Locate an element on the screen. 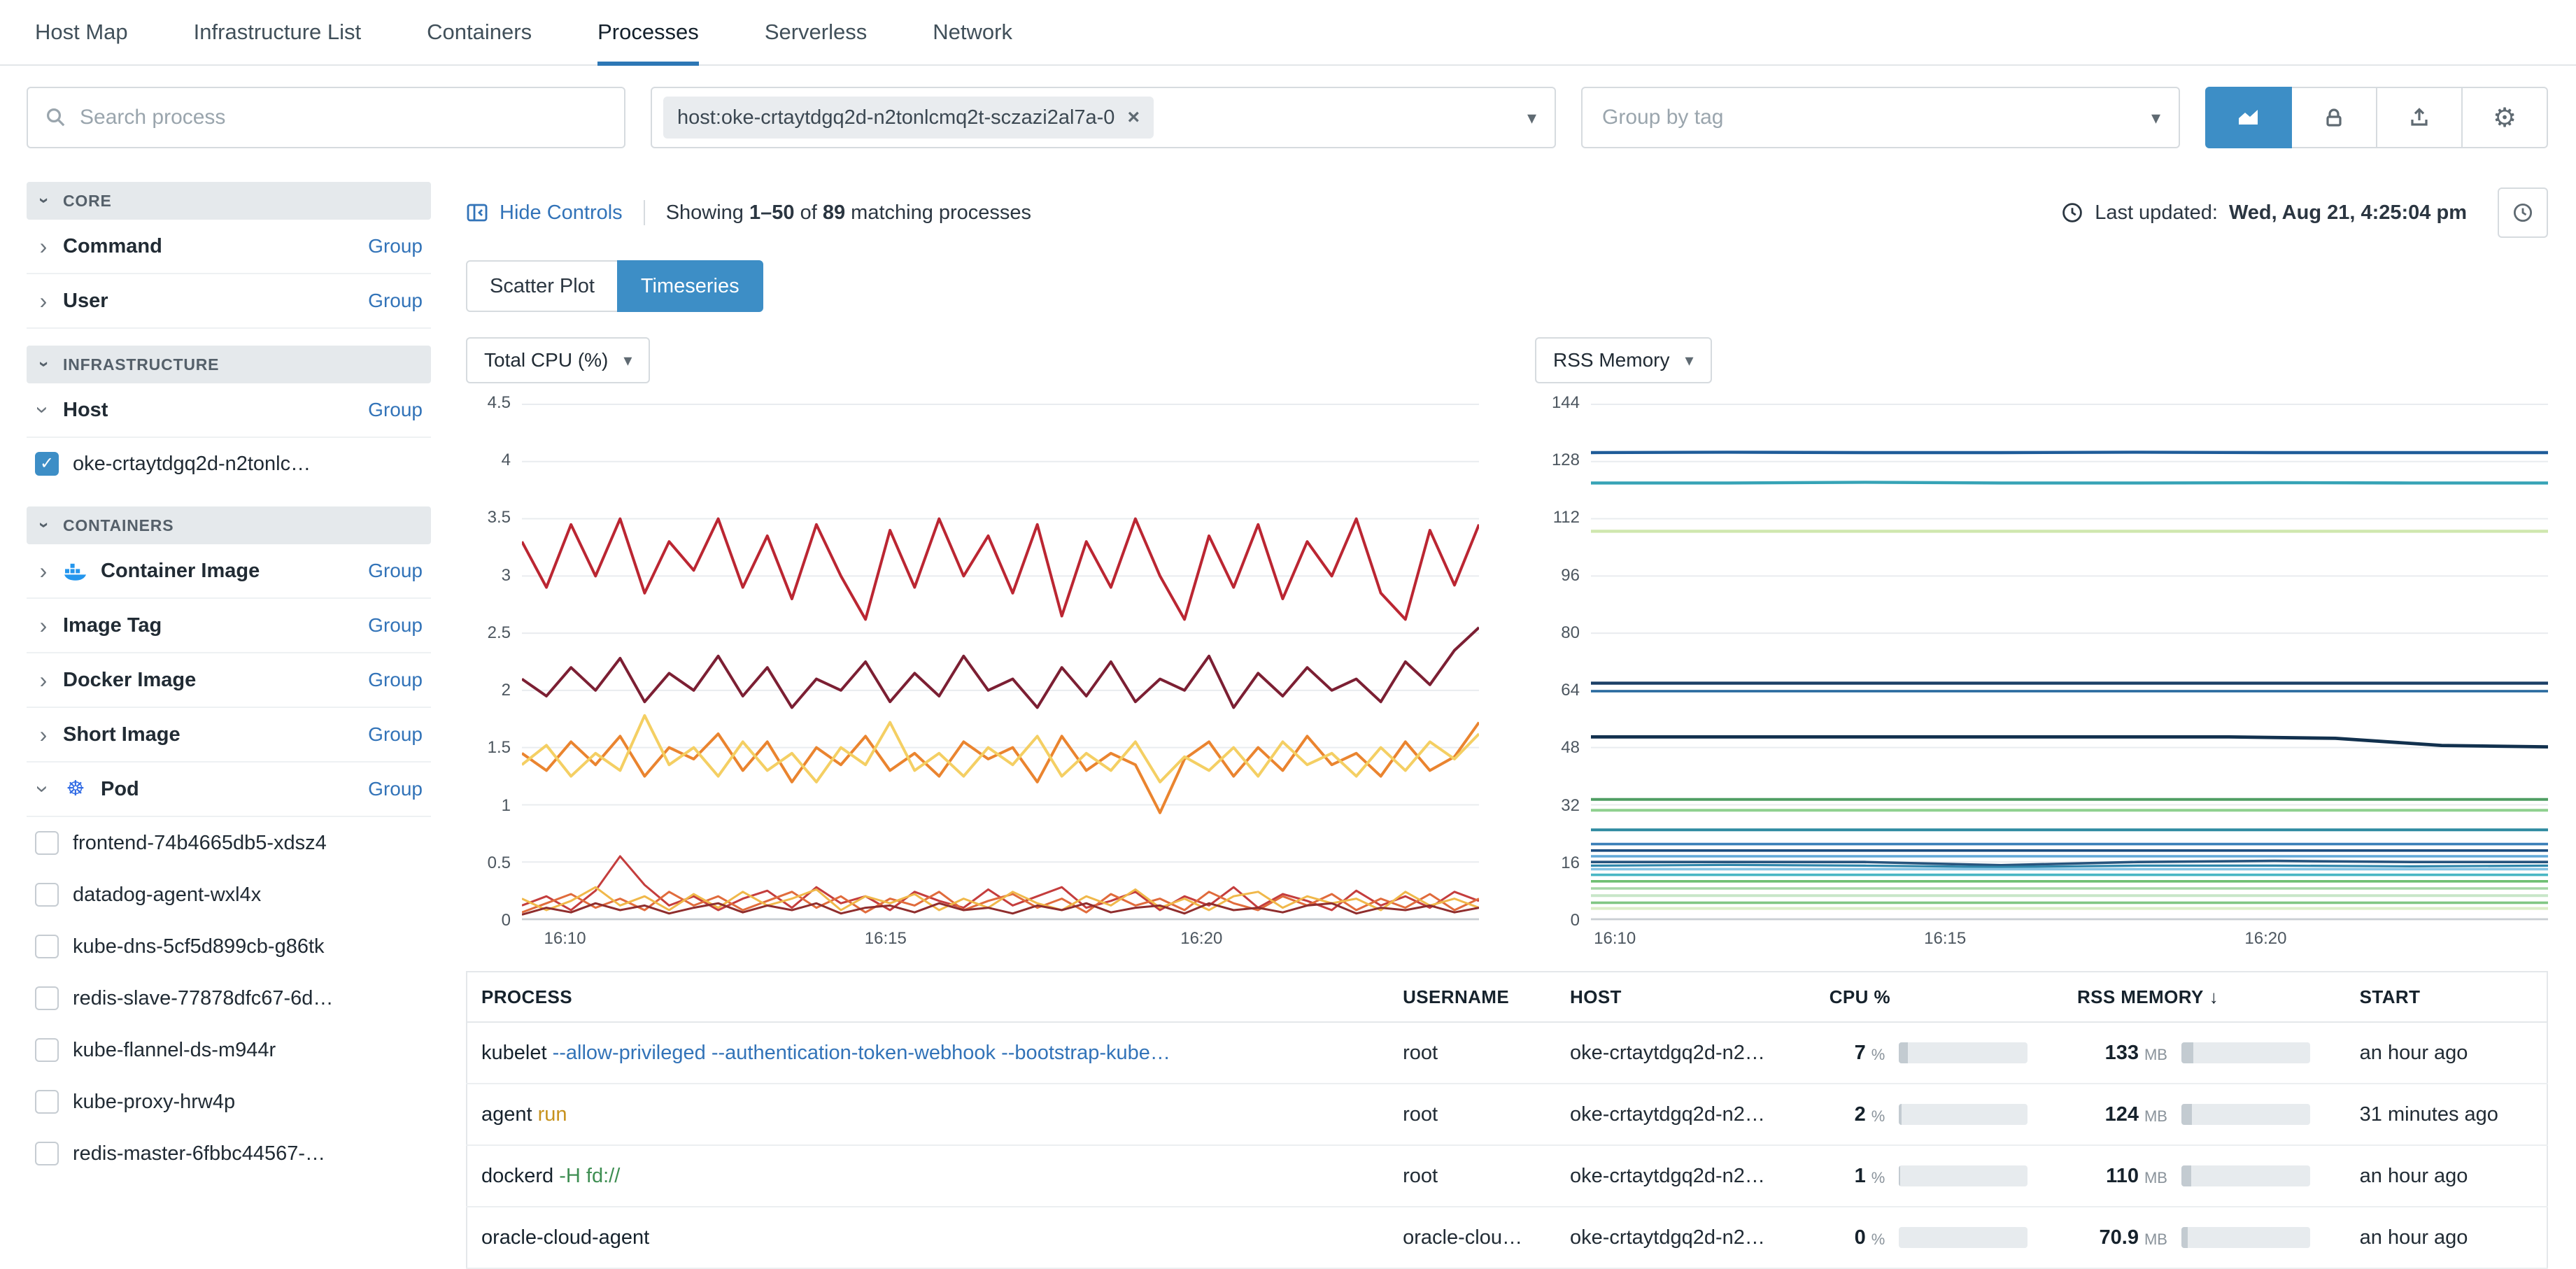  group-by-user-link: Group is located at coordinates (396, 301).